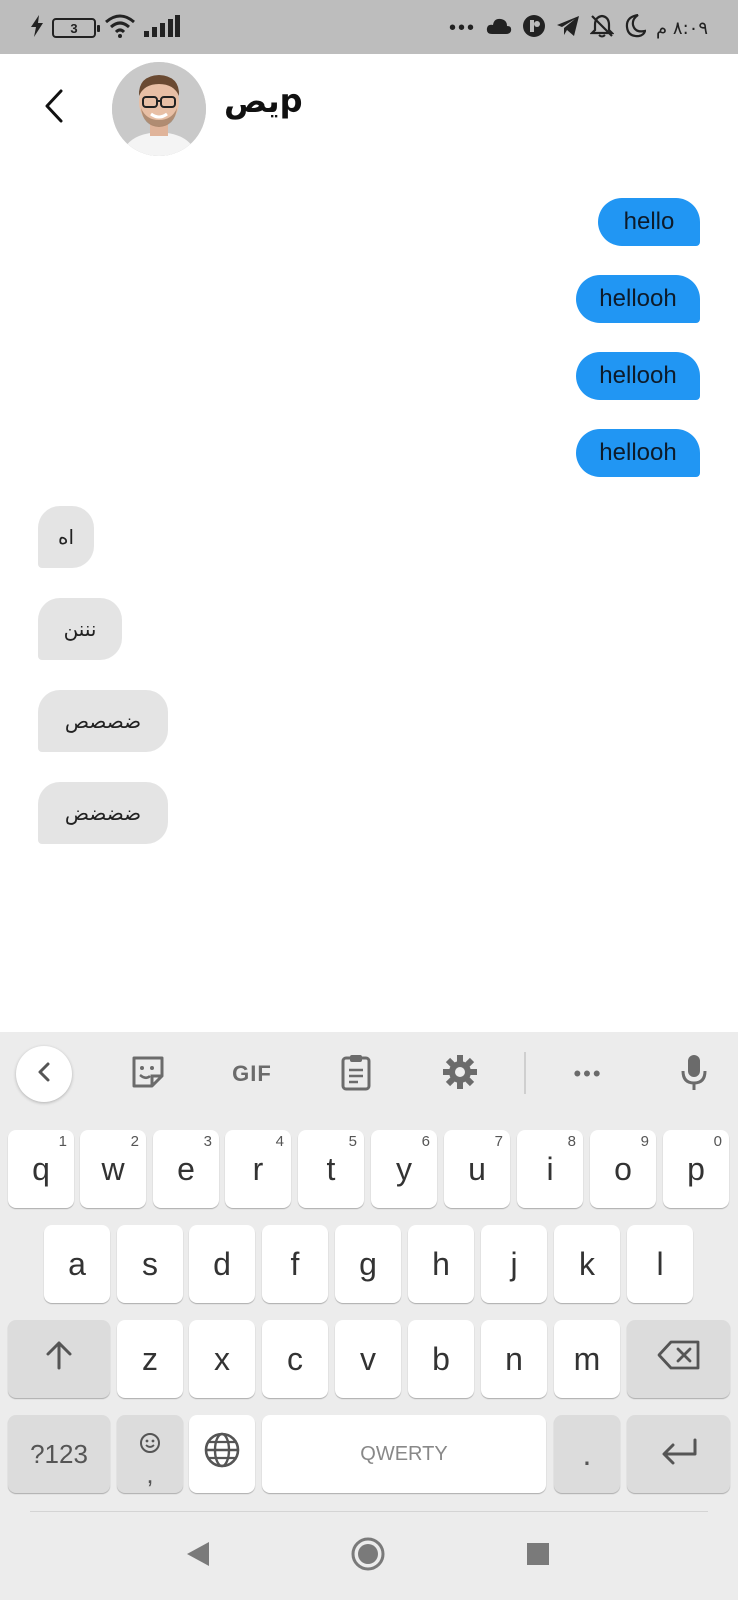 This screenshot has width=738, height=1600. I want to click on backspace-key, so click(678, 1359).